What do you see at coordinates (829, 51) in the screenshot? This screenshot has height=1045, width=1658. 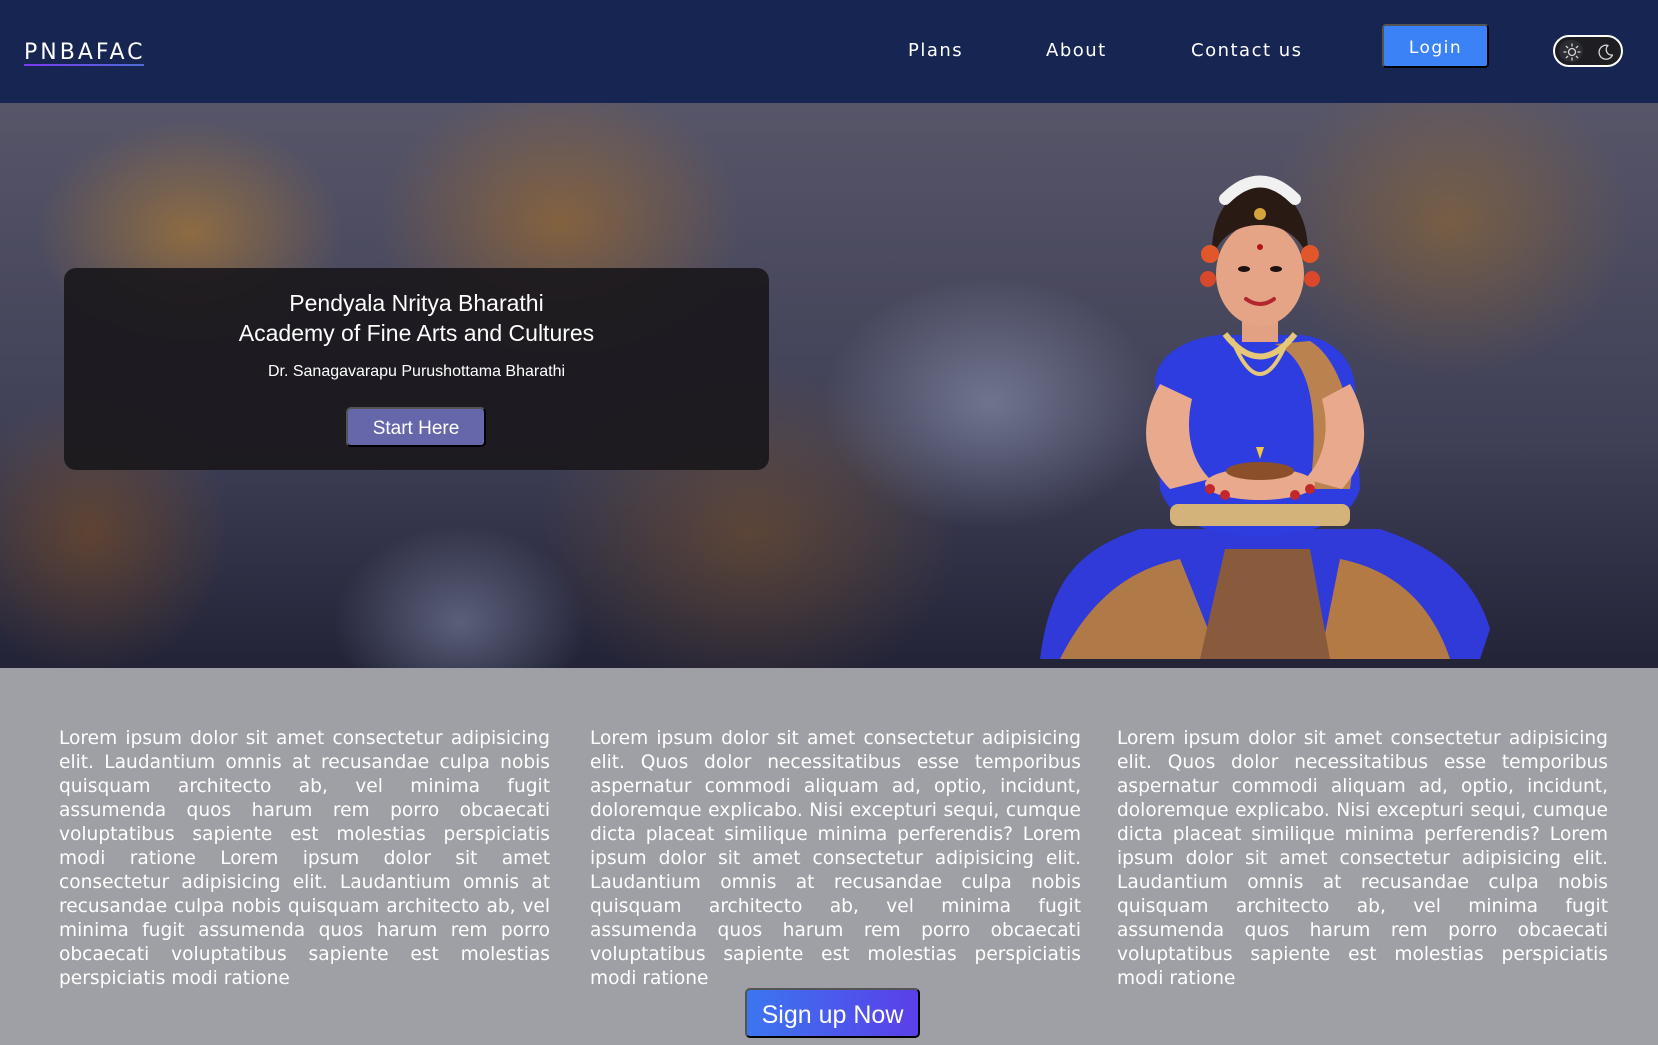 I see `navbar: PNBAFAC Plans About Contact us Login` at bounding box center [829, 51].